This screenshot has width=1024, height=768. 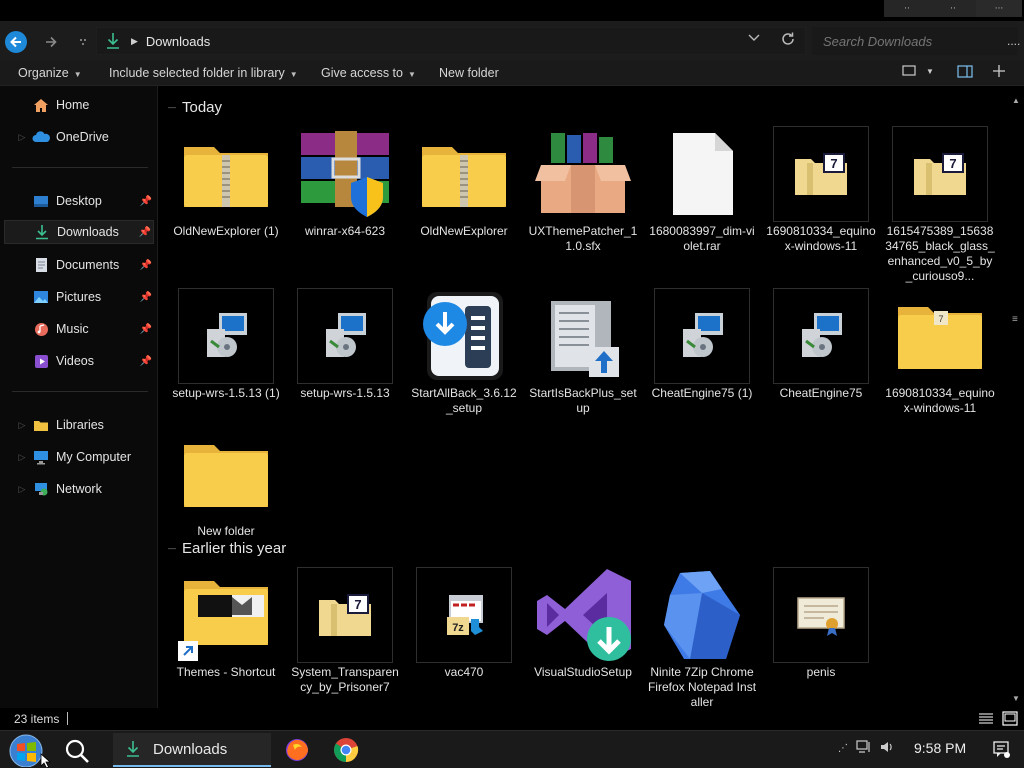 I want to click on file-item: StartAllBack_3.6.12_setup, so click(x=464, y=352).